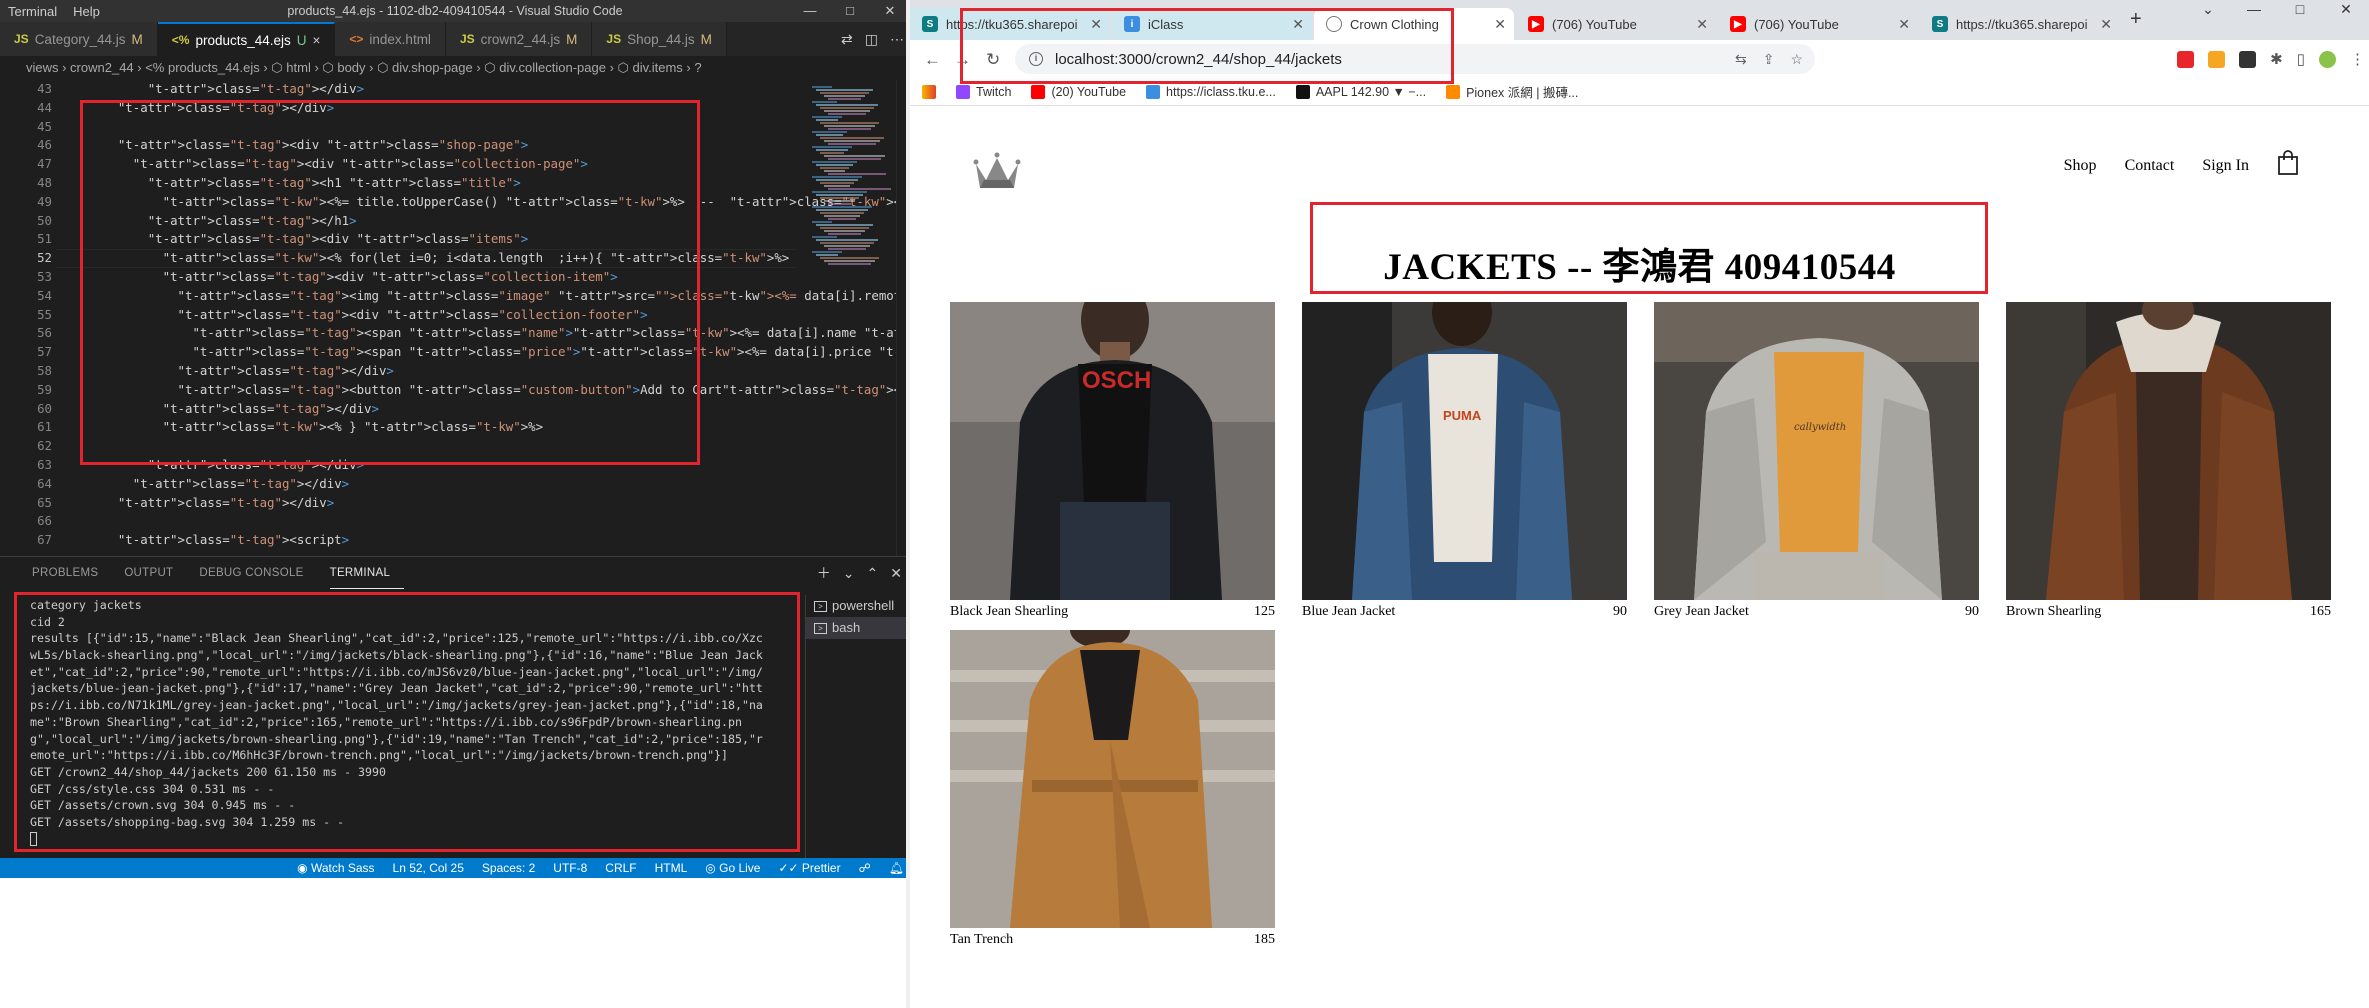 This screenshot has width=2369, height=1008. What do you see at coordinates (824, 573) in the screenshot?
I see `new-terminal-icon: ＋` at bounding box center [824, 573].